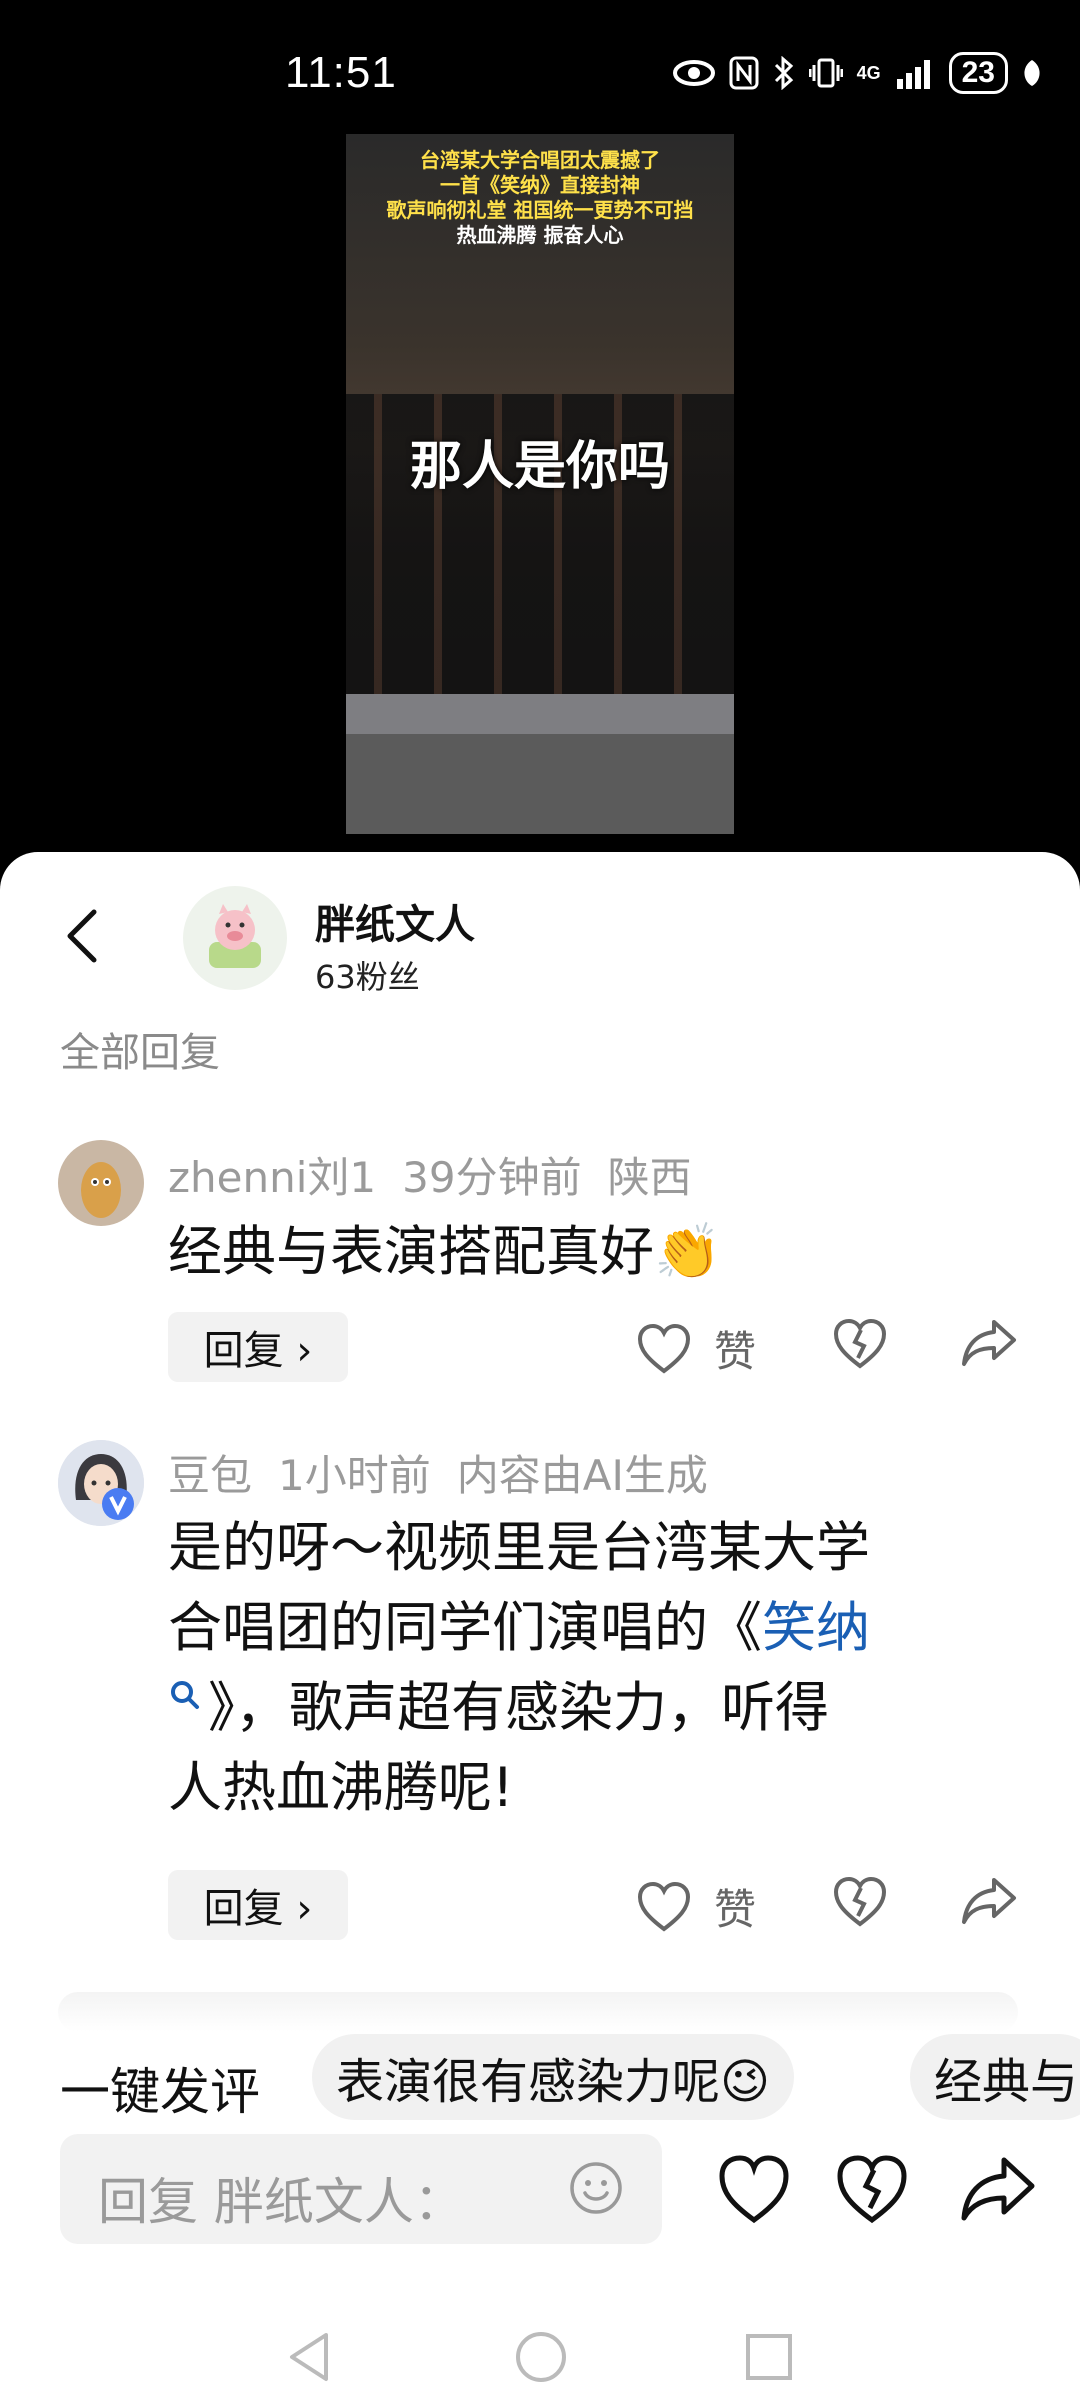 The image size is (1080, 2400). What do you see at coordinates (825, 73) in the screenshot?
I see `vibrate-icon` at bounding box center [825, 73].